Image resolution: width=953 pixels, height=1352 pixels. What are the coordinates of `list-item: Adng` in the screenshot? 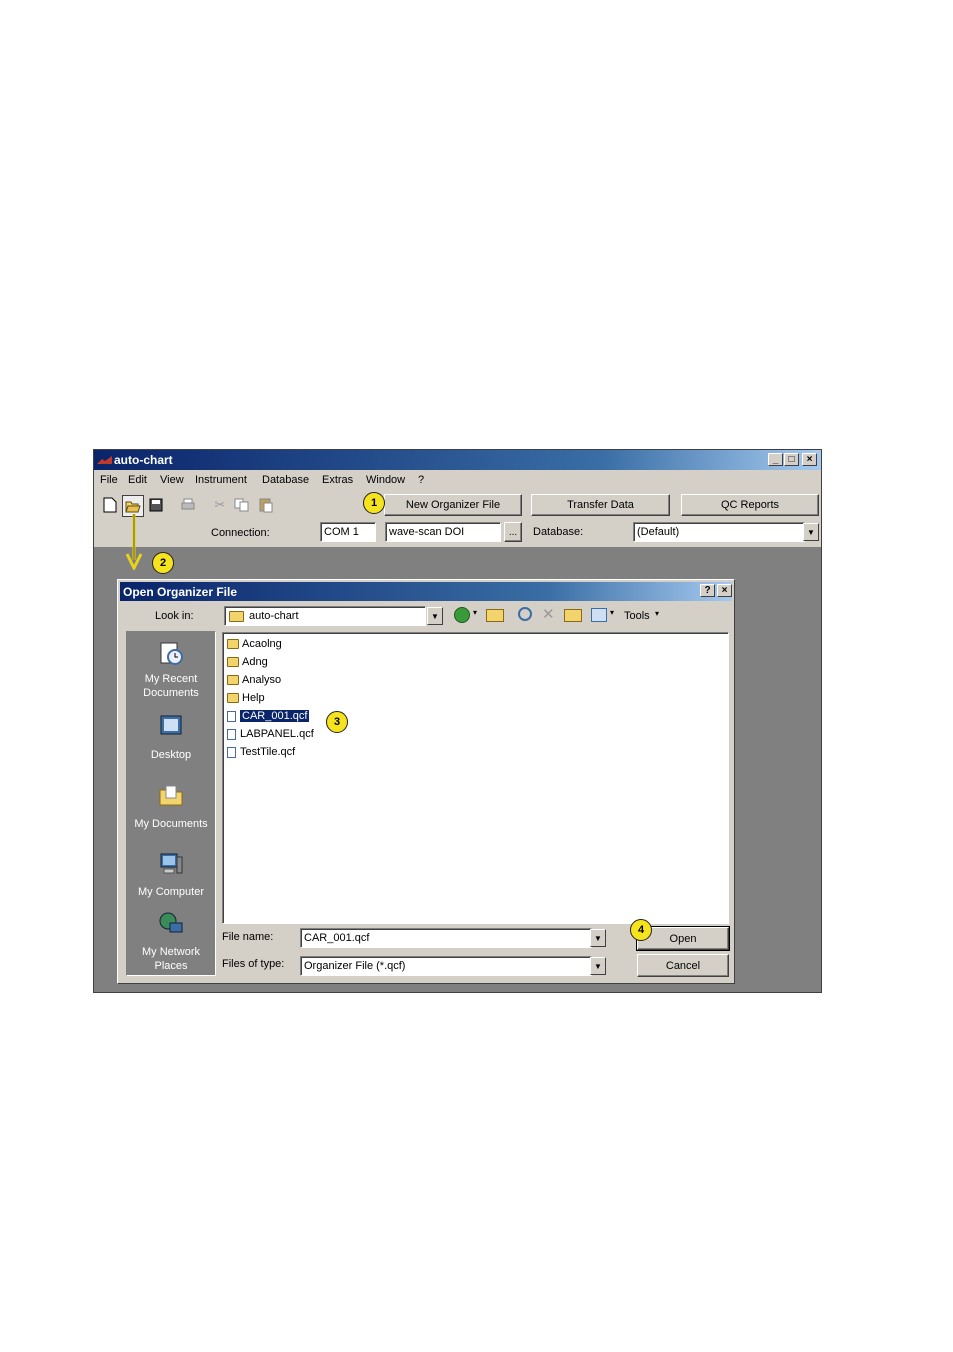 It's located at (247, 662).